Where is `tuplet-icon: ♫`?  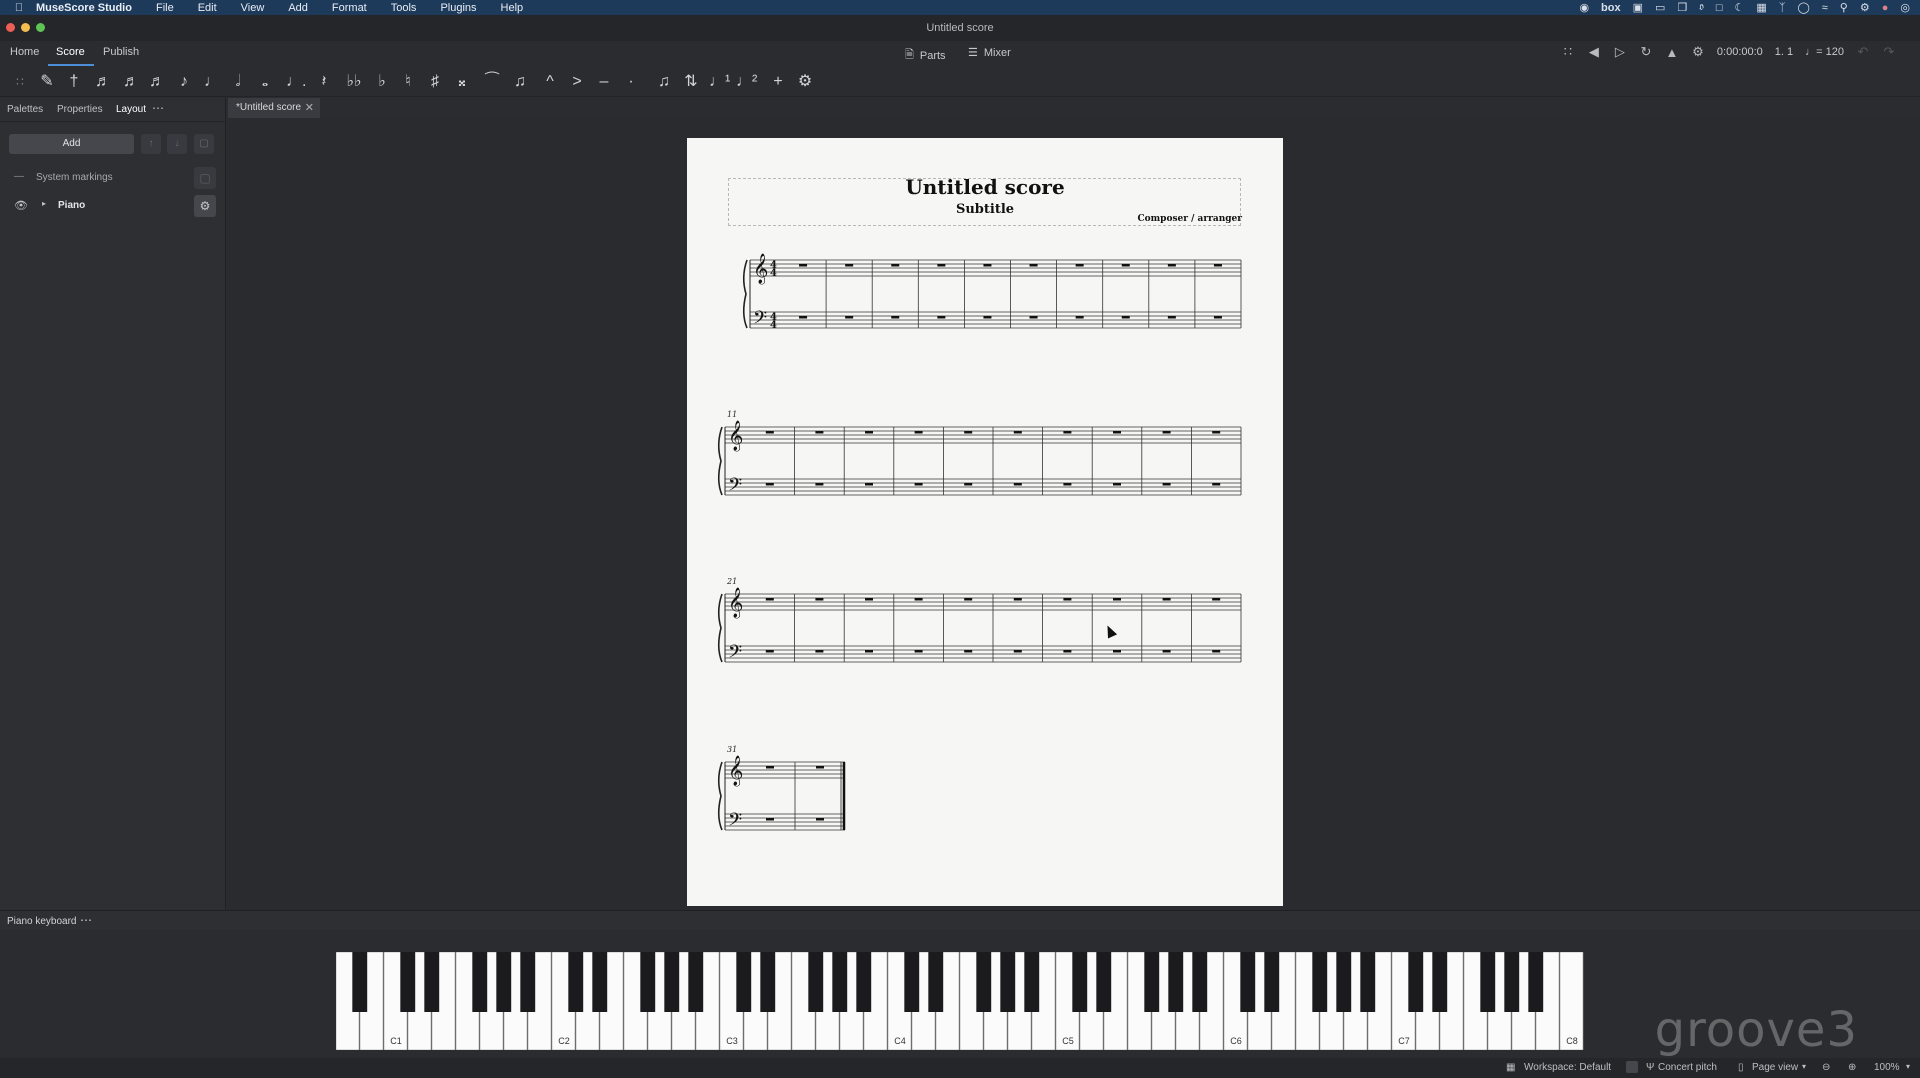 tuplet-icon: ♫ is located at coordinates (664, 82).